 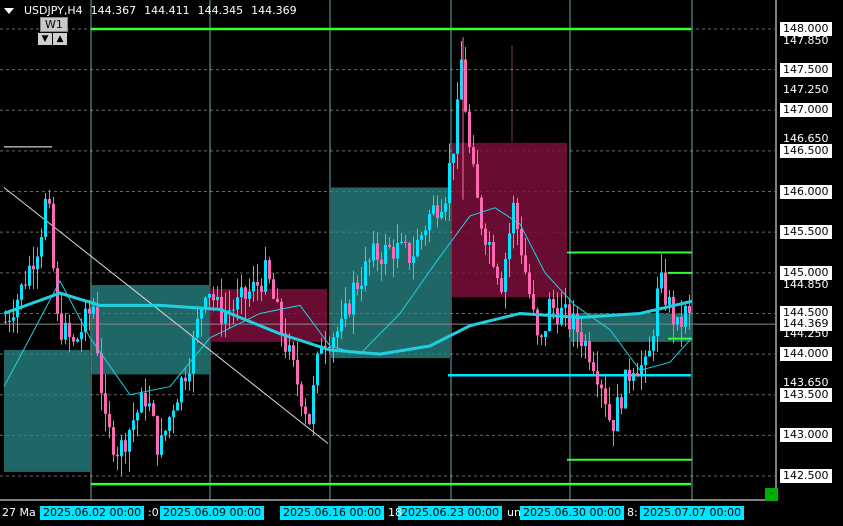 I want to click on symbol-label: USDJPY,H4, so click(x=53, y=10).